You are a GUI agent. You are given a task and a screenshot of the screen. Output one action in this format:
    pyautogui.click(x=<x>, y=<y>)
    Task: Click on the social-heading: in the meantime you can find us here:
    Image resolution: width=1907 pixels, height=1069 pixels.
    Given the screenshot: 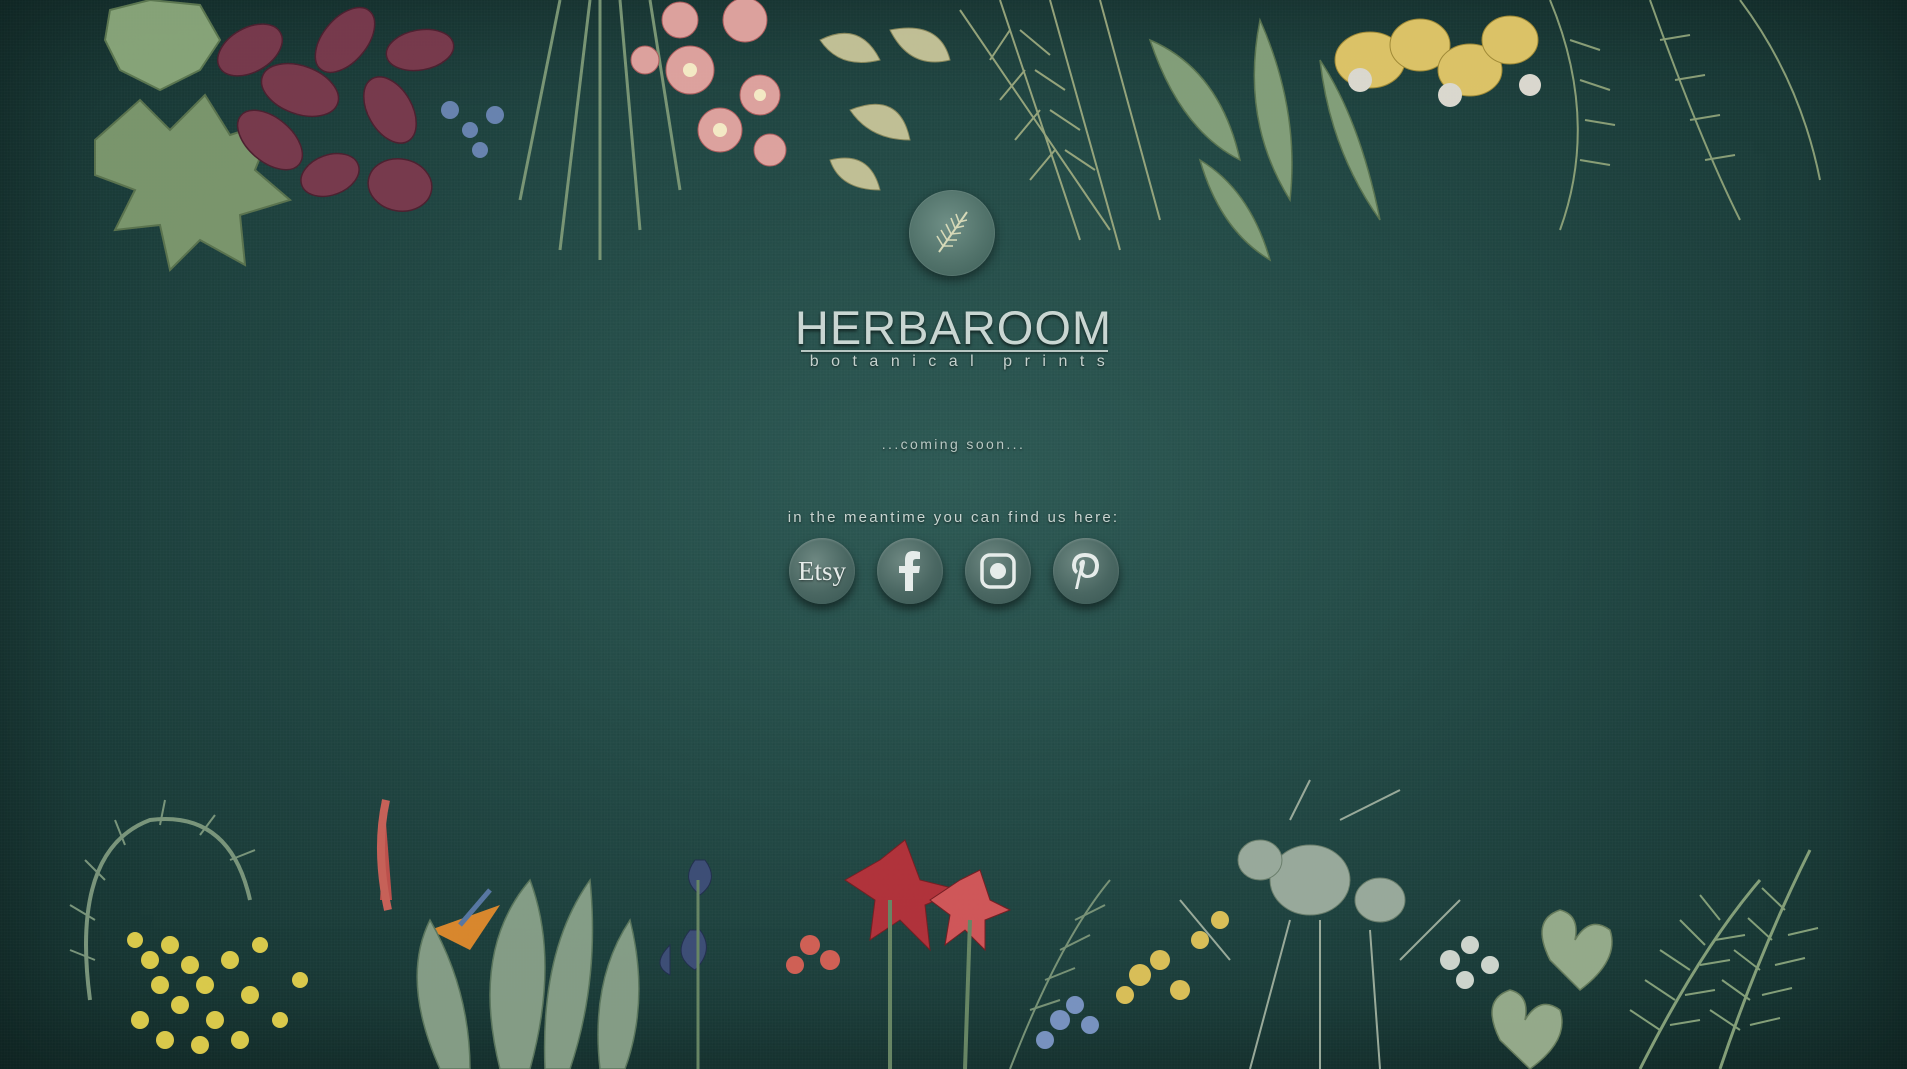 What is the action you would take?
    pyautogui.click(x=953, y=517)
    